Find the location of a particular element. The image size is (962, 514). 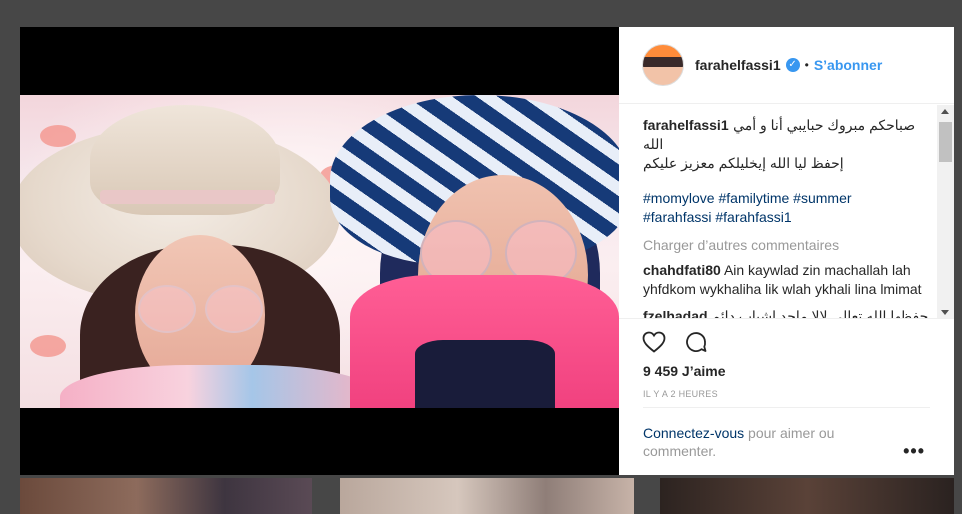

login-prompt: Connectez-vous pour aimer ou commenter. is located at coordinates (763, 442).